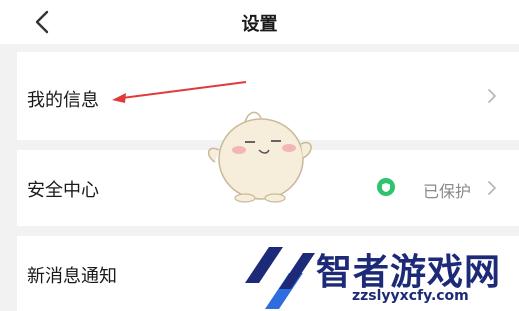 The width and height of the screenshot is (519, 311). Describe the element at coordinates (63, 100) in the screenshot. I see `row-label: 我的信息` at that location.